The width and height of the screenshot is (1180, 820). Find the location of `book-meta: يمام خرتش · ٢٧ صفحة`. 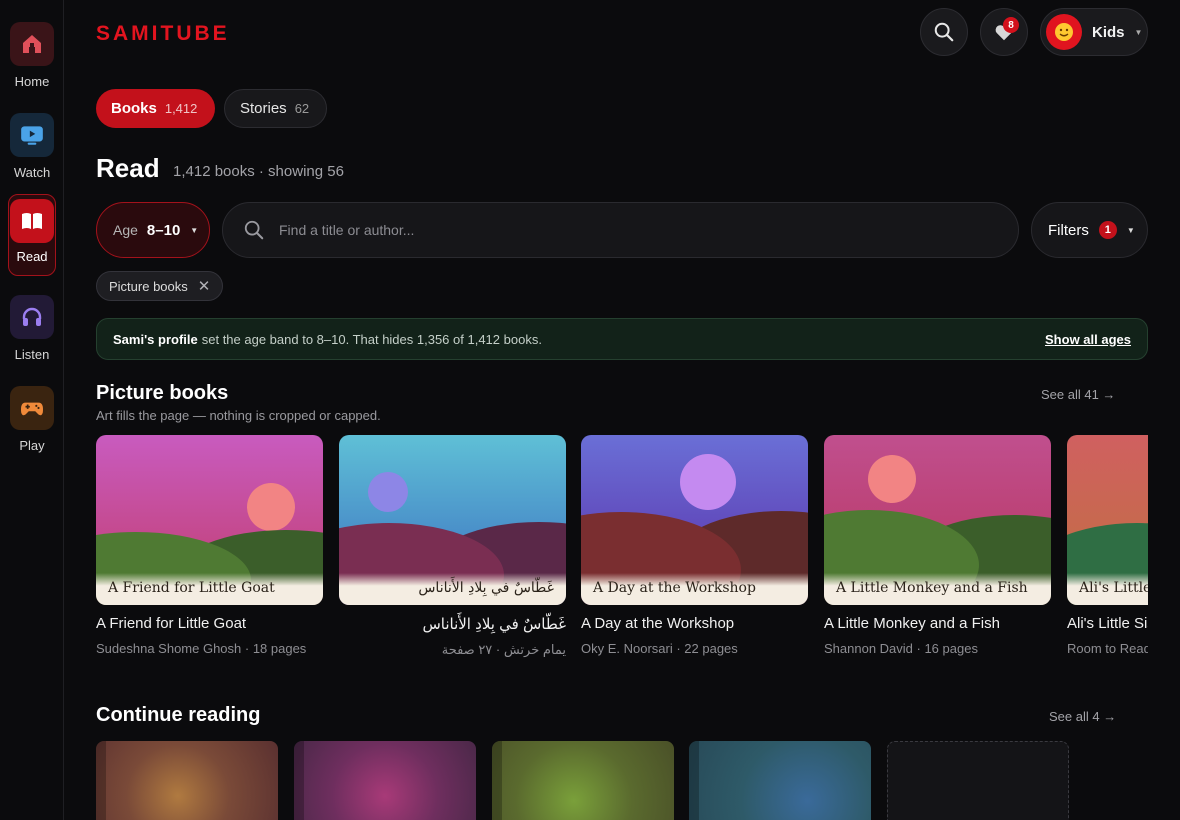

book-meta: يمام خرتش · ٢٧ صفحة is located at coordinates (503, 649).